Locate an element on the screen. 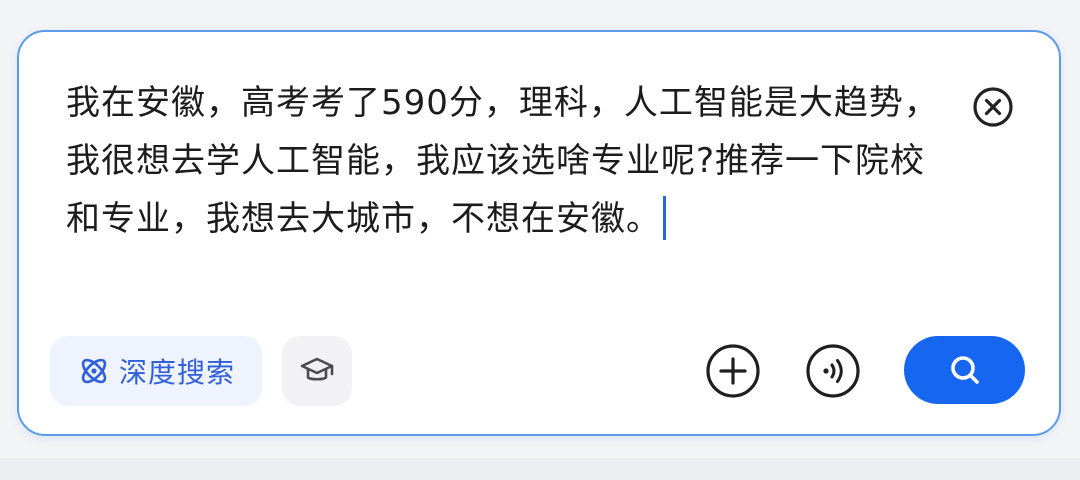  clear-button is located at coordinates (993, 107).